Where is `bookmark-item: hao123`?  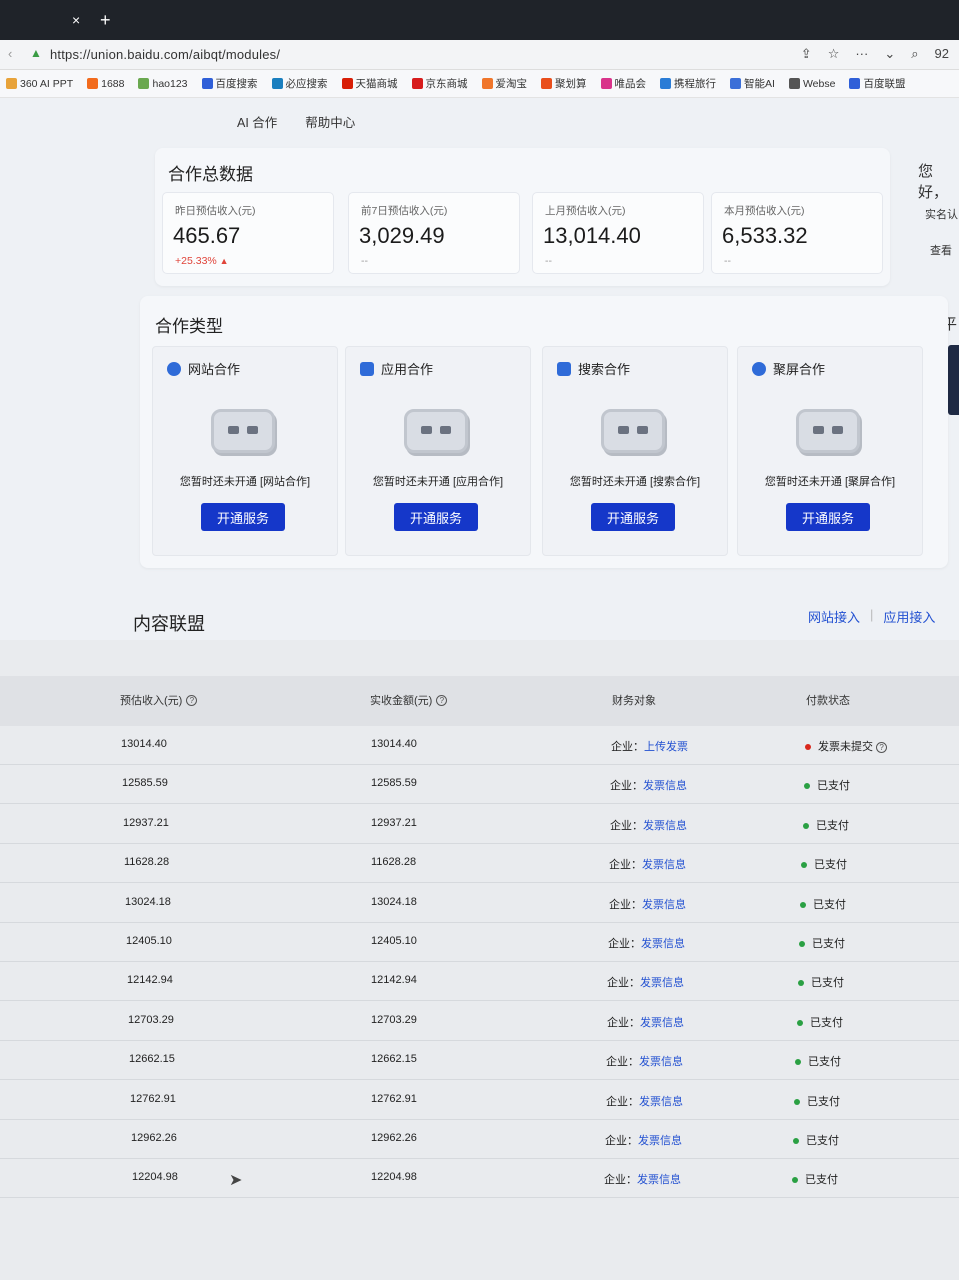
bookmark-item: hao123 is located at coordinates (163, 83).